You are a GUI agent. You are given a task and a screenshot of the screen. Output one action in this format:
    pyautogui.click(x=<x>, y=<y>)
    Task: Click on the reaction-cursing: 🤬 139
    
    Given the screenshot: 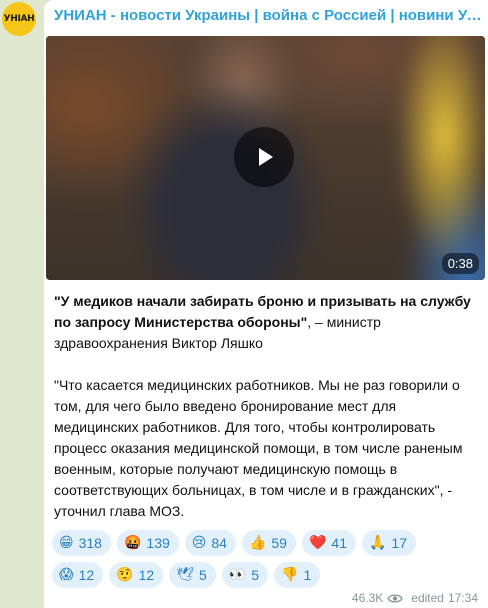 What is the action you would take?
    pyautogui.click(x=147, y=543)
    